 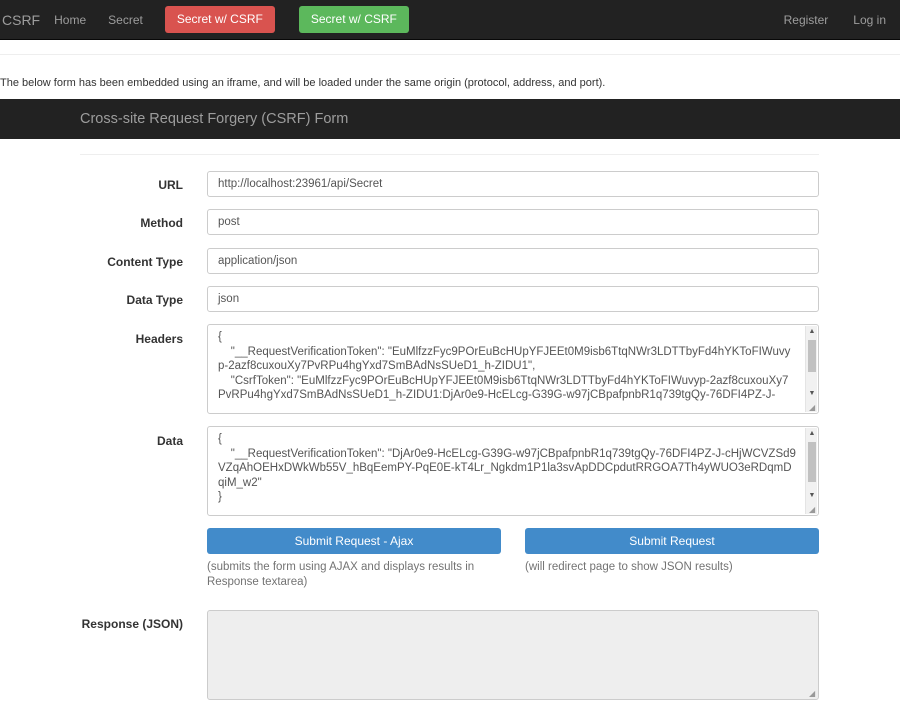 I want to click on data-scrollbar: ▲ ▼, so click(x=811, y=471).